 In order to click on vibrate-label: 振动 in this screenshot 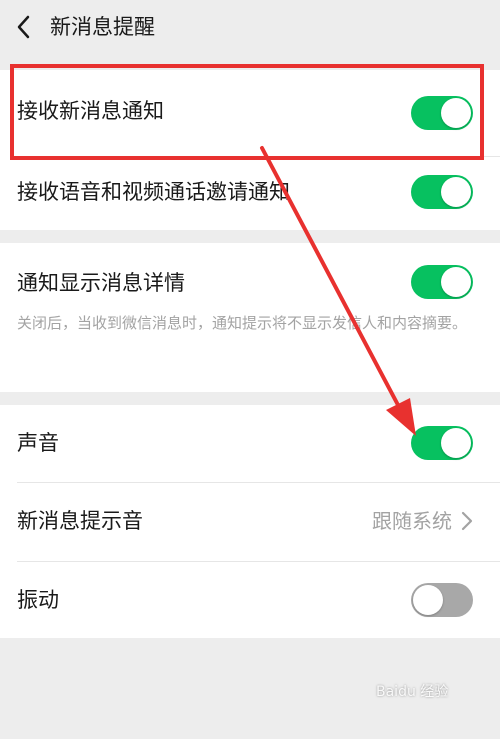, I will do `click(38, 600)`.